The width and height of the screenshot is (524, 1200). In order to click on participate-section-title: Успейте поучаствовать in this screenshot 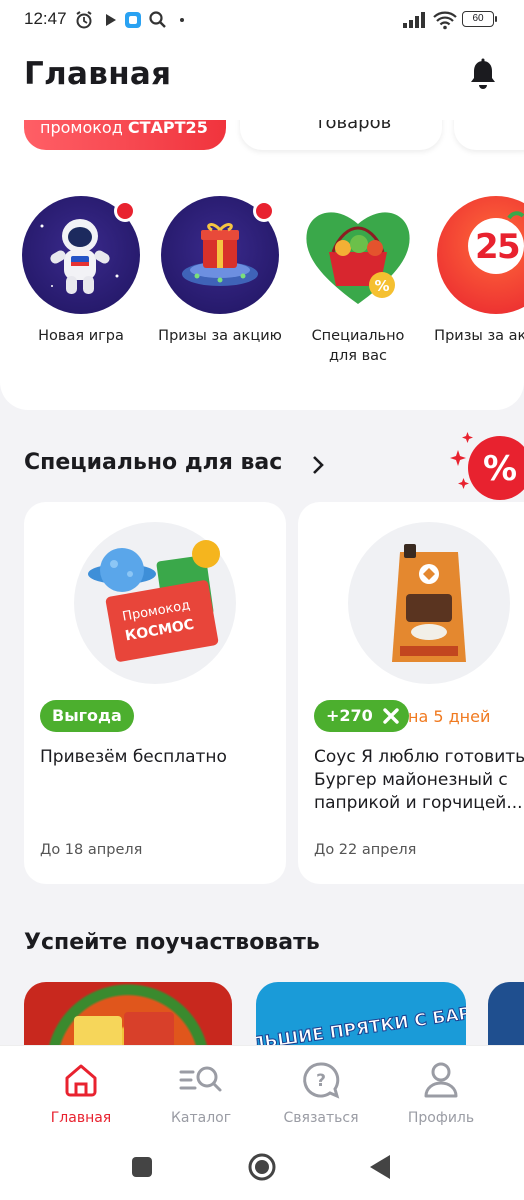, I will do `click(172, 942)`.